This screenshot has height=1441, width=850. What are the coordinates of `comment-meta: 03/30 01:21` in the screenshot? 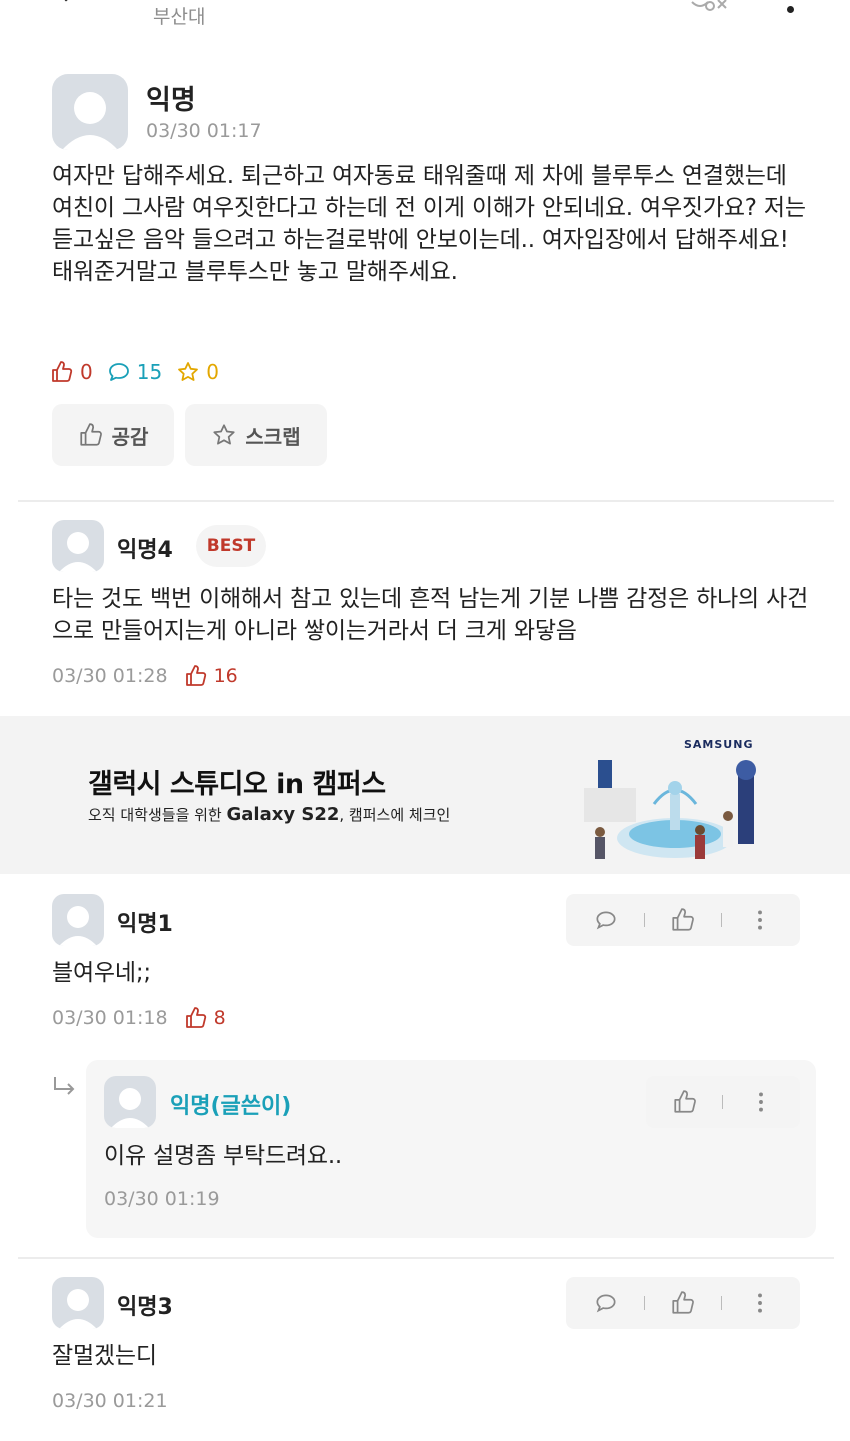 It's located at (110, 1401).